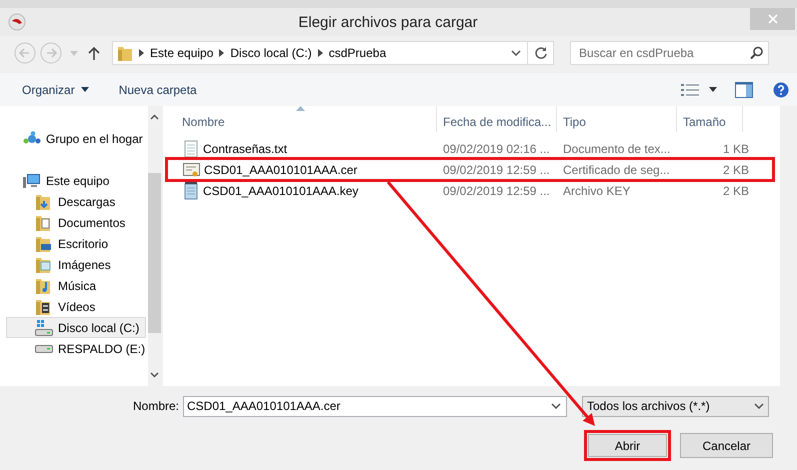 The width and height of the screenshot is (797, 470). Describe the element at coordinates (669, 53) in the screenshot. I see `search-field: Buscar en csdPrueba` at that location.